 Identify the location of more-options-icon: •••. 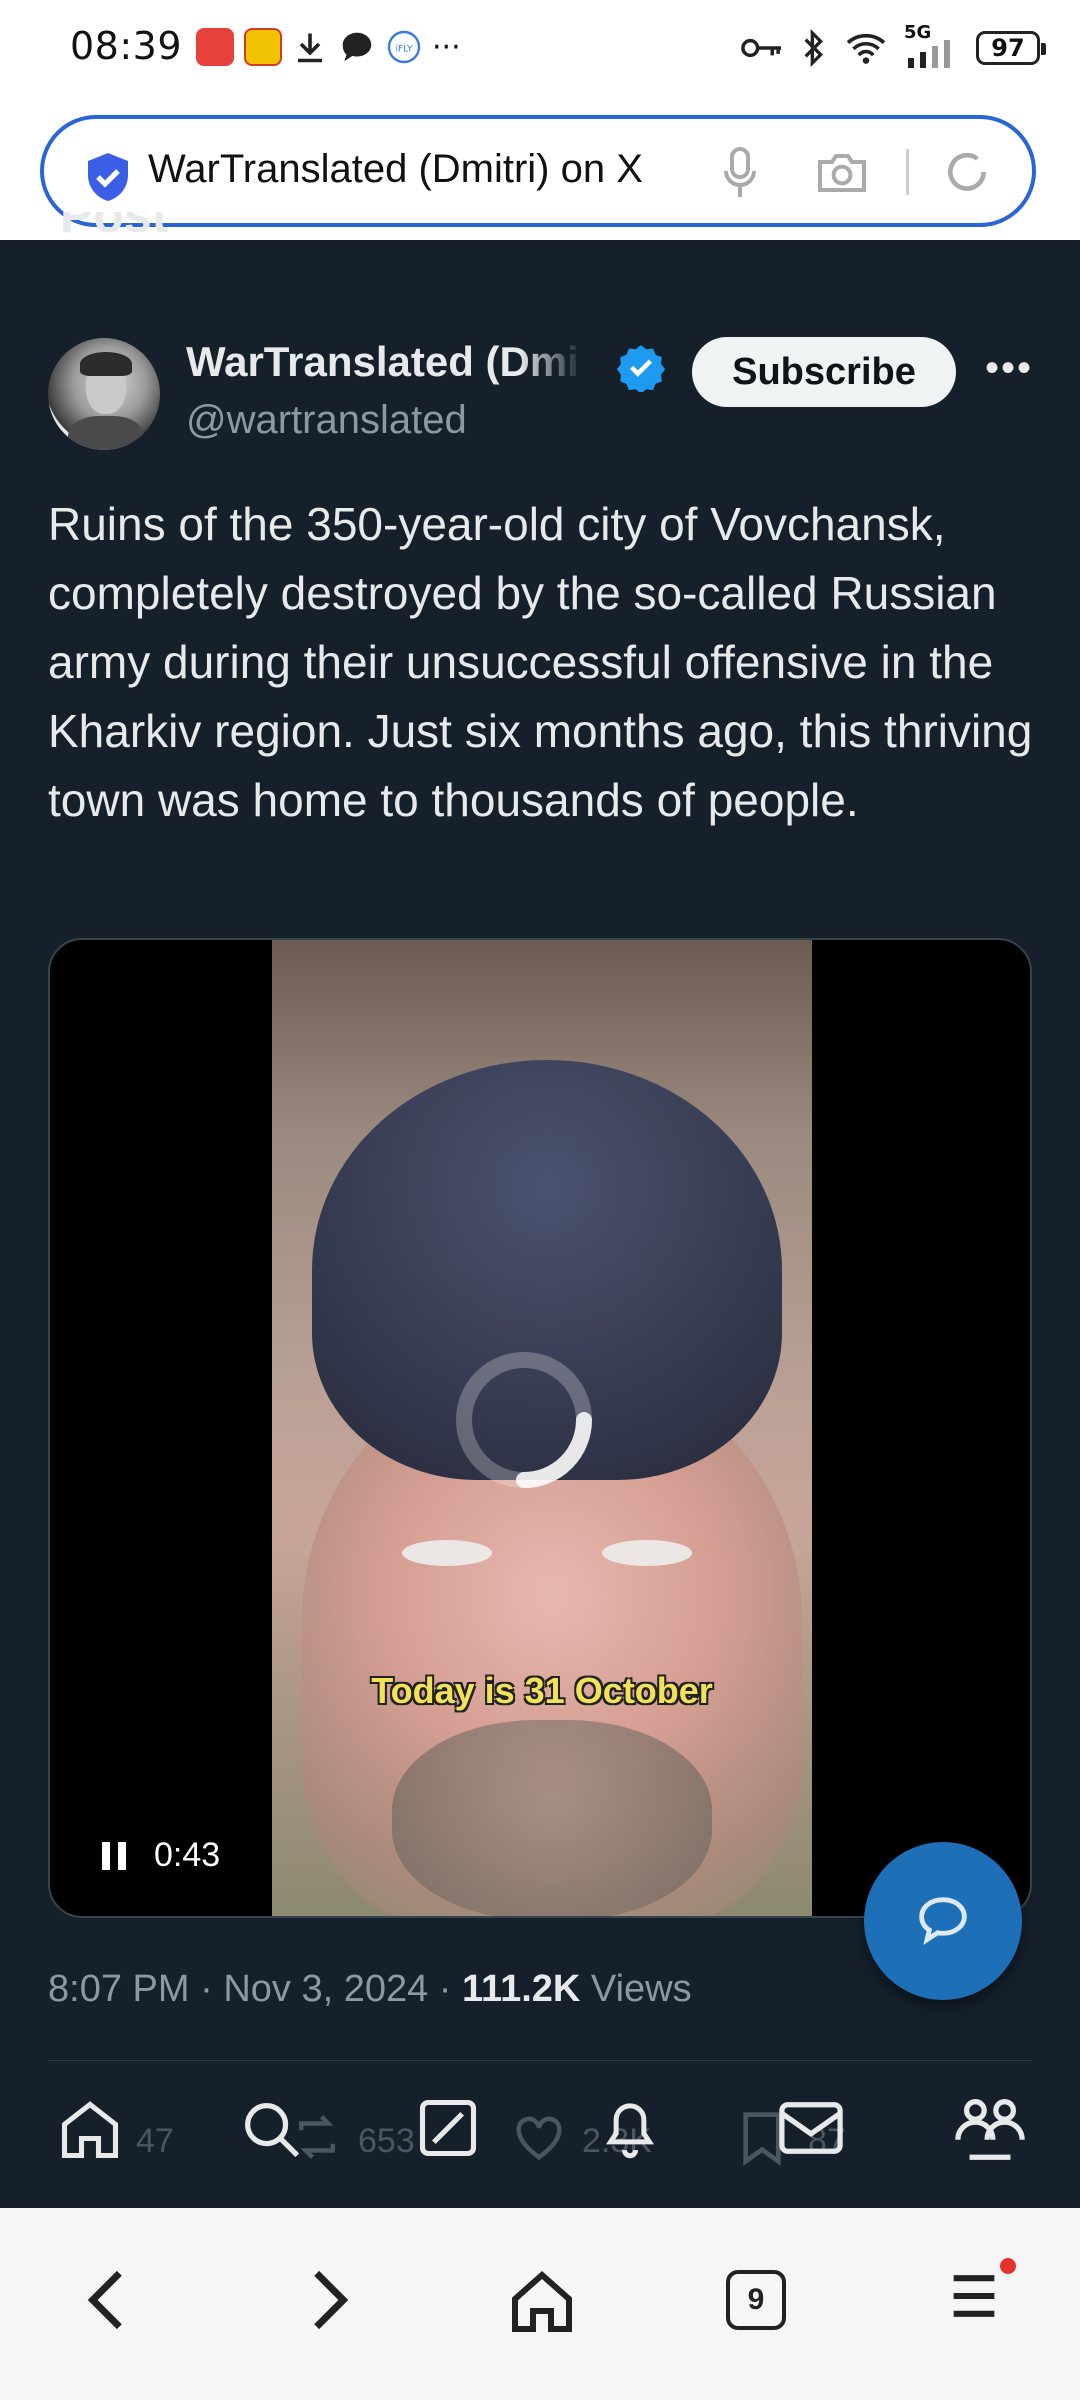
(1009, 368).